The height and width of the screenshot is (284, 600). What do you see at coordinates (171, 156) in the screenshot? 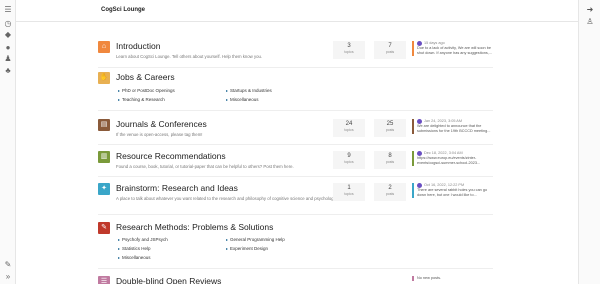
I see `category-title: Resource Recommendations` at bounding box center [171, 156].